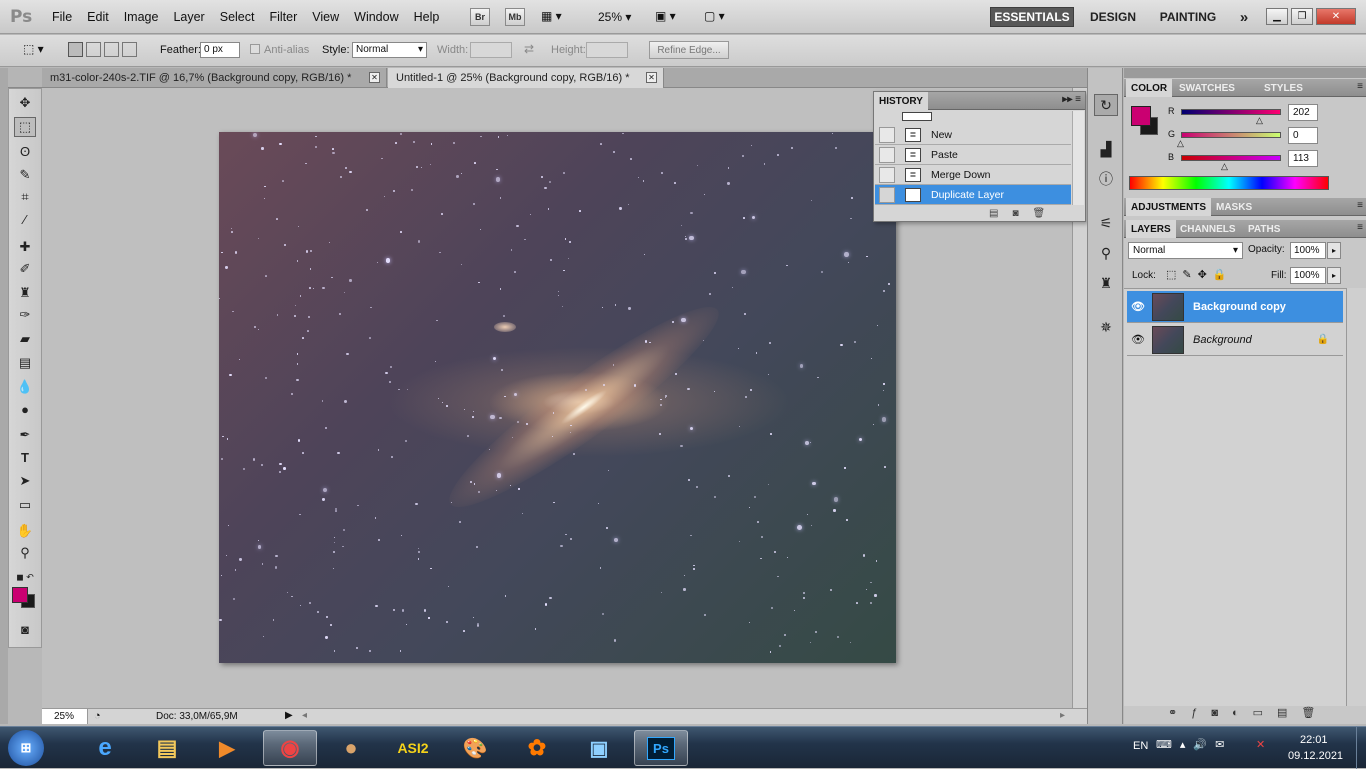  What do you see at coordinates (1149, 88) in the screenshot?
I see `tab-color: COLOR` at bounding box center [1149, 88].